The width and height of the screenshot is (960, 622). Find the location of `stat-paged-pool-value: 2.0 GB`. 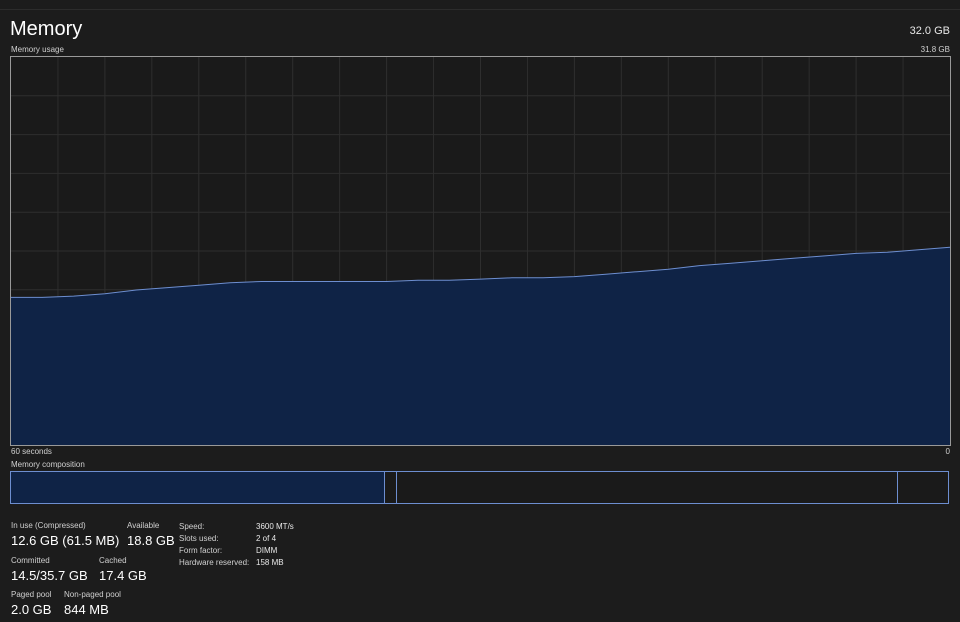

stat-paged-pool-value: 2.0 GB is located at coordinates (31, 609).